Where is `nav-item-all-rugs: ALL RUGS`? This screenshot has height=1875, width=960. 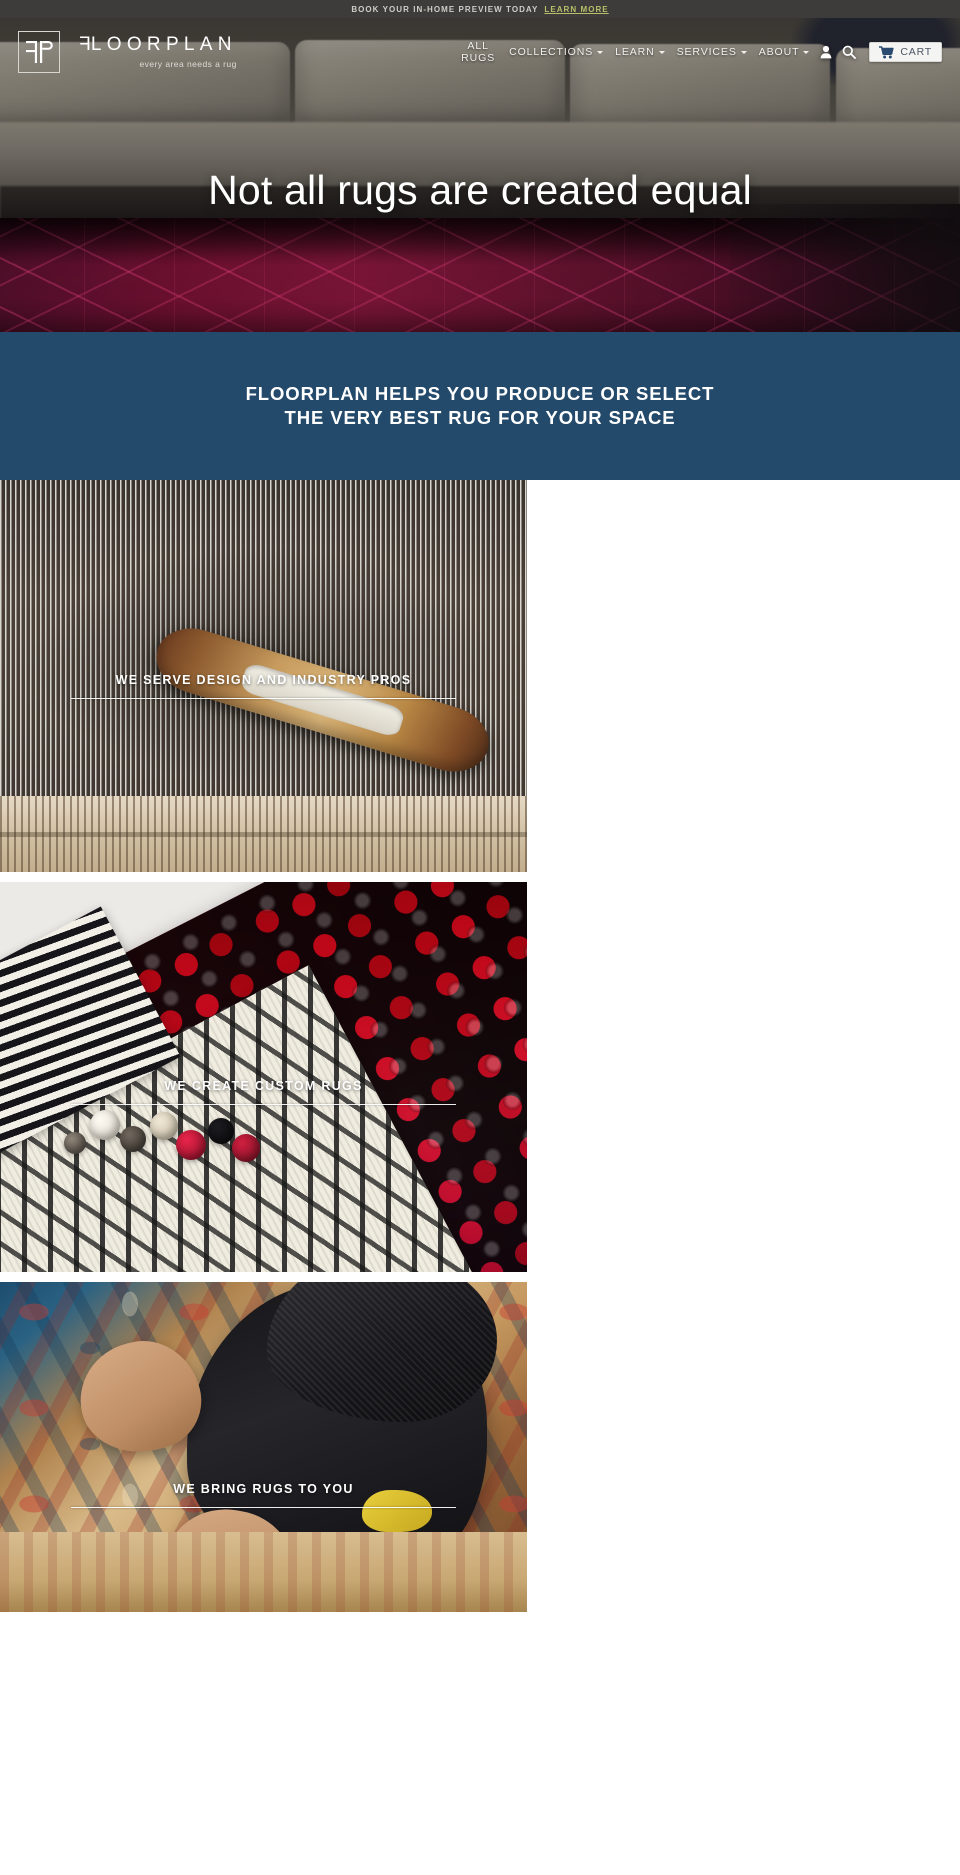
nav-item-all-rugs: ALL RUGS is located at coordinates (479, 52).